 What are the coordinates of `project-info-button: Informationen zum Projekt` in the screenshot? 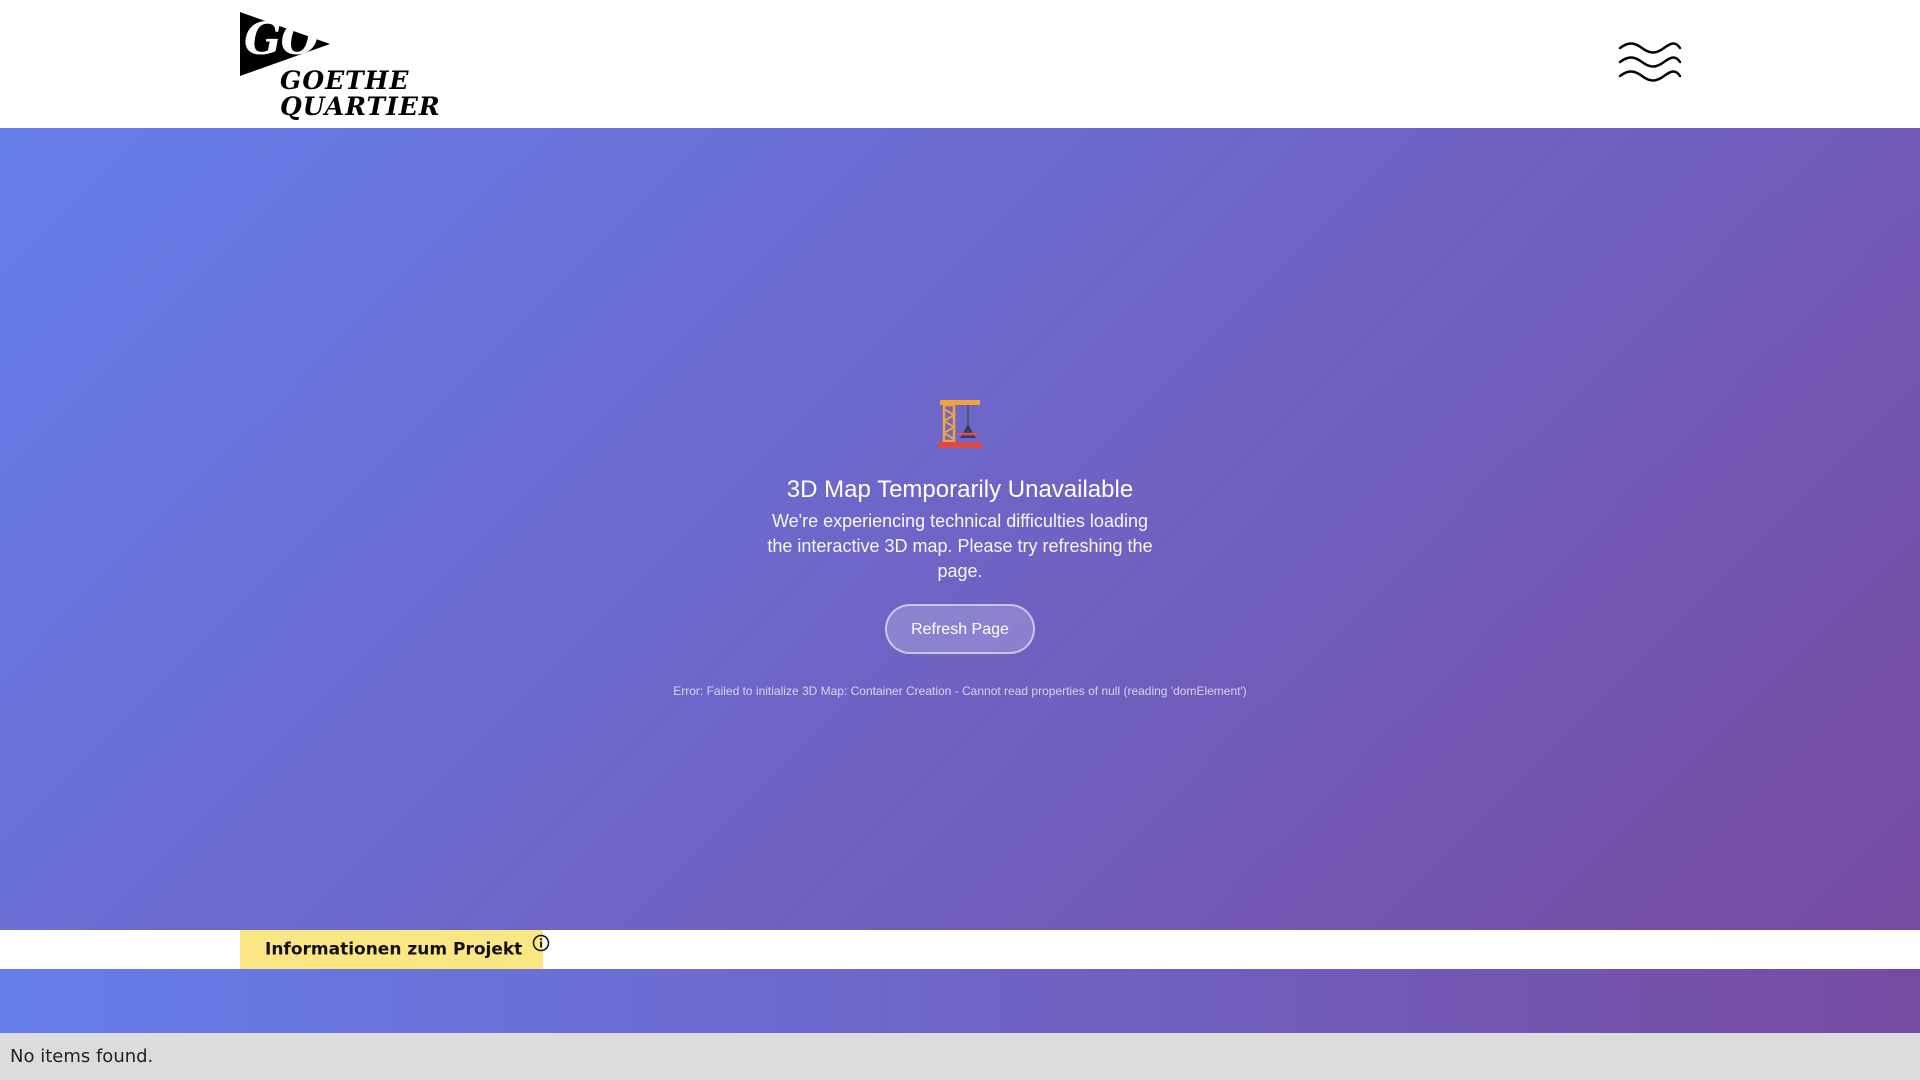 It's located at (395, 949).